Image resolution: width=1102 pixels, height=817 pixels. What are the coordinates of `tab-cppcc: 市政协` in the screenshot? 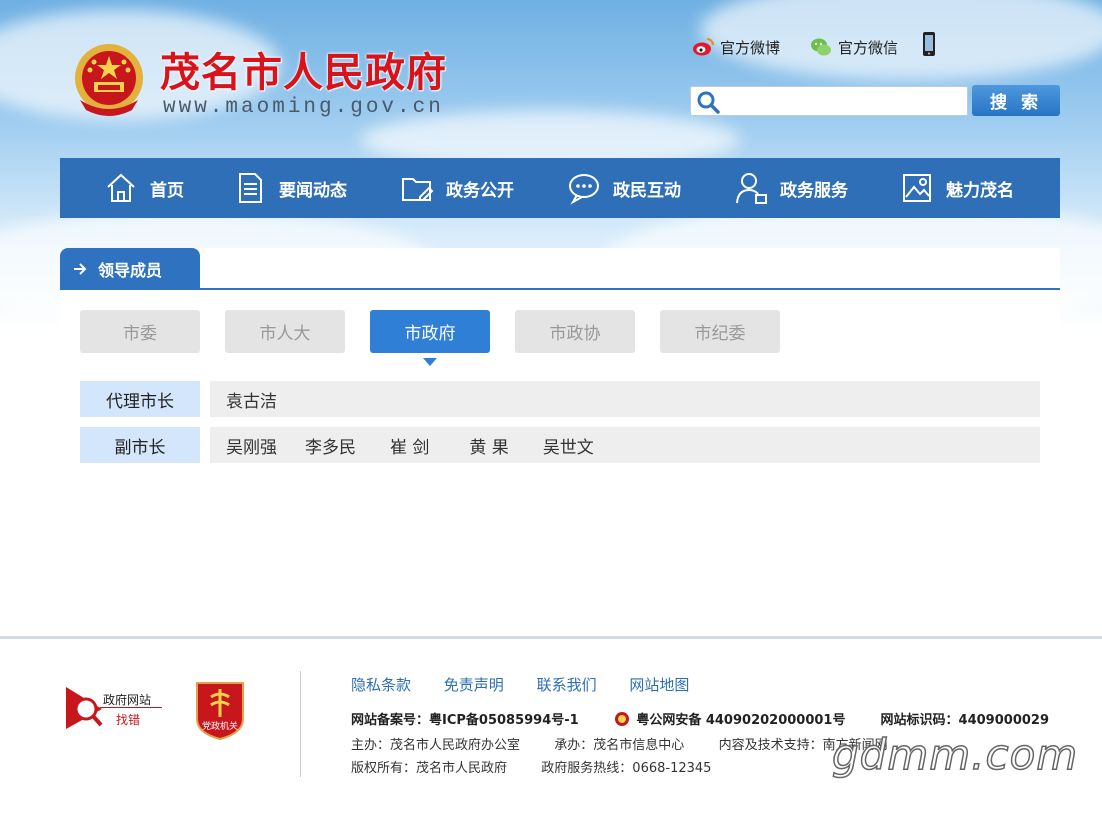 It's located at (575, 331).